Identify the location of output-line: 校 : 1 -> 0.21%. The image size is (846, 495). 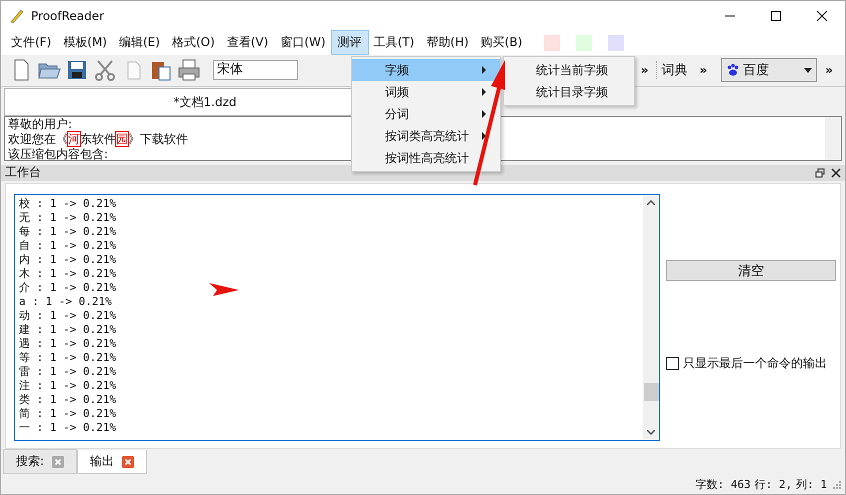
(67, 203).